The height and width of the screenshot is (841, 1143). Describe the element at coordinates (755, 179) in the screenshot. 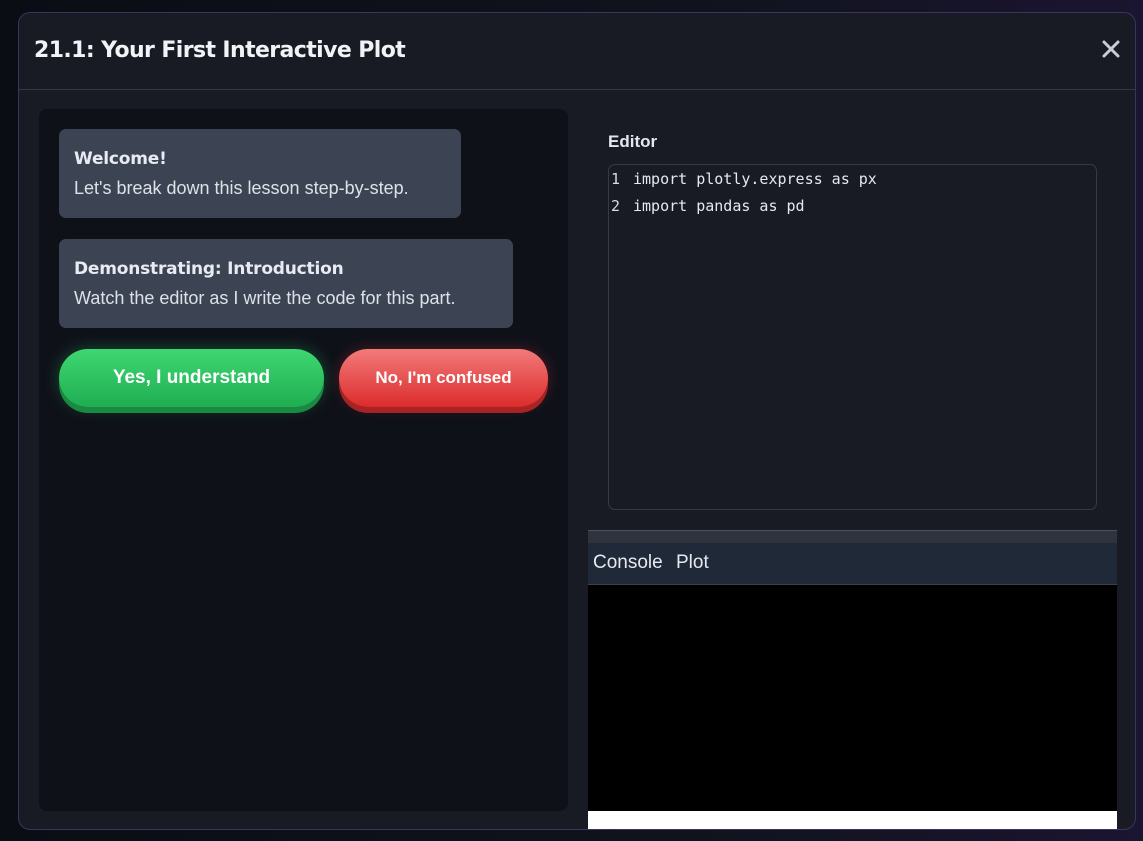

I see `code-text: import plotly.express as px` at that location.